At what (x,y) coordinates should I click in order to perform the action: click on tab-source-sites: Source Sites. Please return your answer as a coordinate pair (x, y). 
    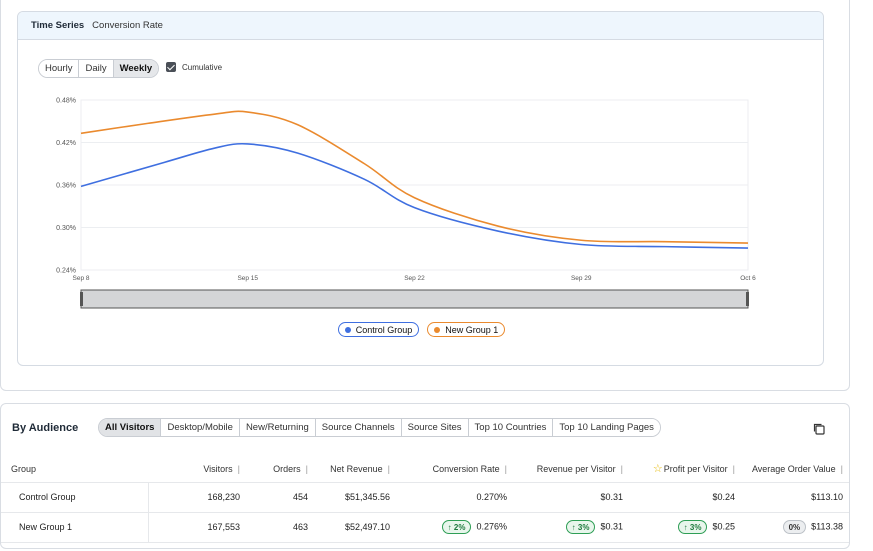
    Looking at the image, I should click on (435, 427).